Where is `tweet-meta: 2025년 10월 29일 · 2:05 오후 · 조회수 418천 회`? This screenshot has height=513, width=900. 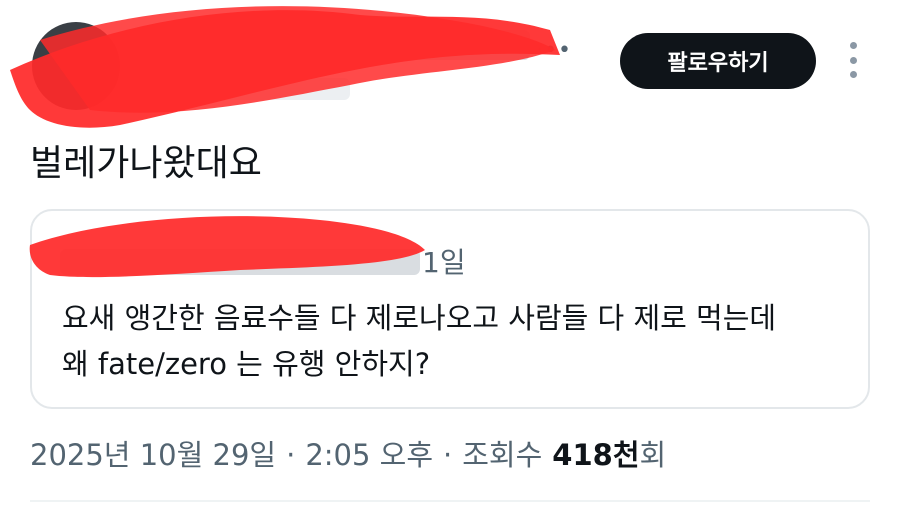
tweet-meta: 2025년 10월 29일 · 2:05 오후 · 조회수 418천 회 is located at coordinates (348, 453).